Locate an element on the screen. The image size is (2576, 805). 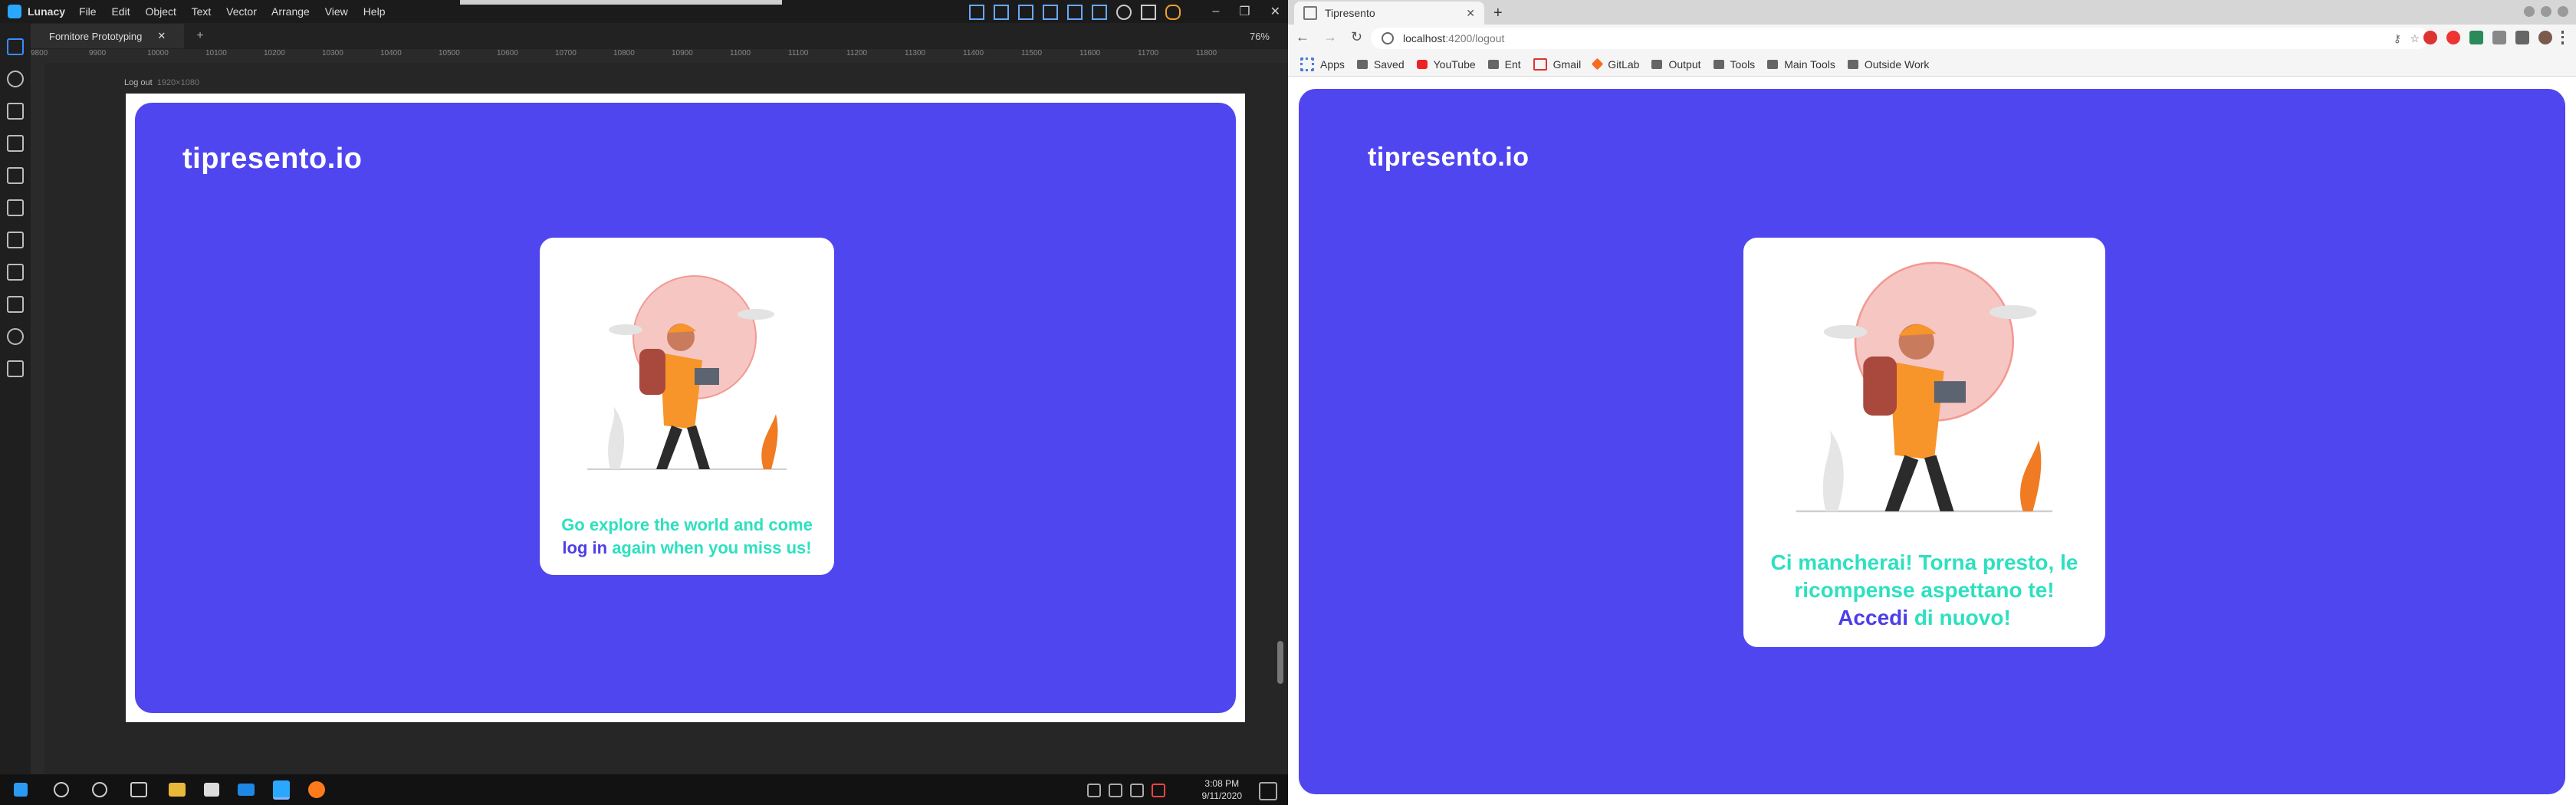
search-icon is located at coordinates (62, 790).